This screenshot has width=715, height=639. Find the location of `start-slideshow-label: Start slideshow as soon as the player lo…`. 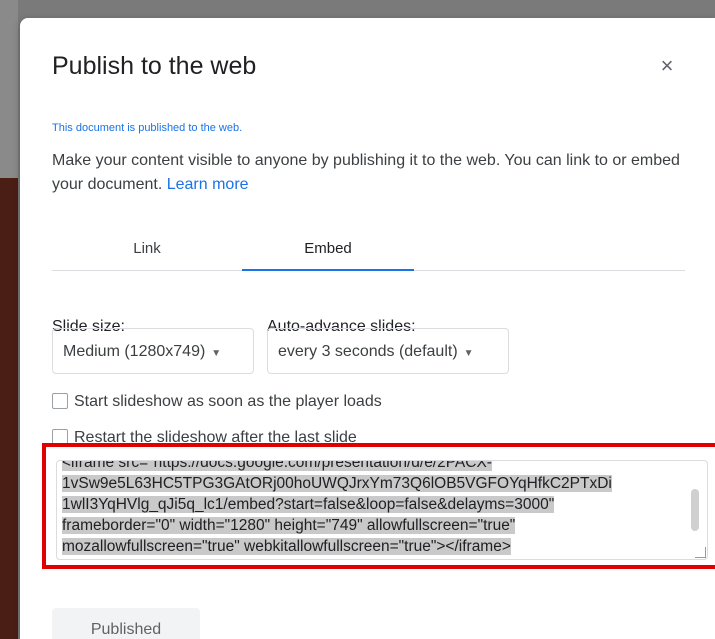

start-slideshow-label: Start slideshow as soon as the player lo… is located at coordinates (228, 401).